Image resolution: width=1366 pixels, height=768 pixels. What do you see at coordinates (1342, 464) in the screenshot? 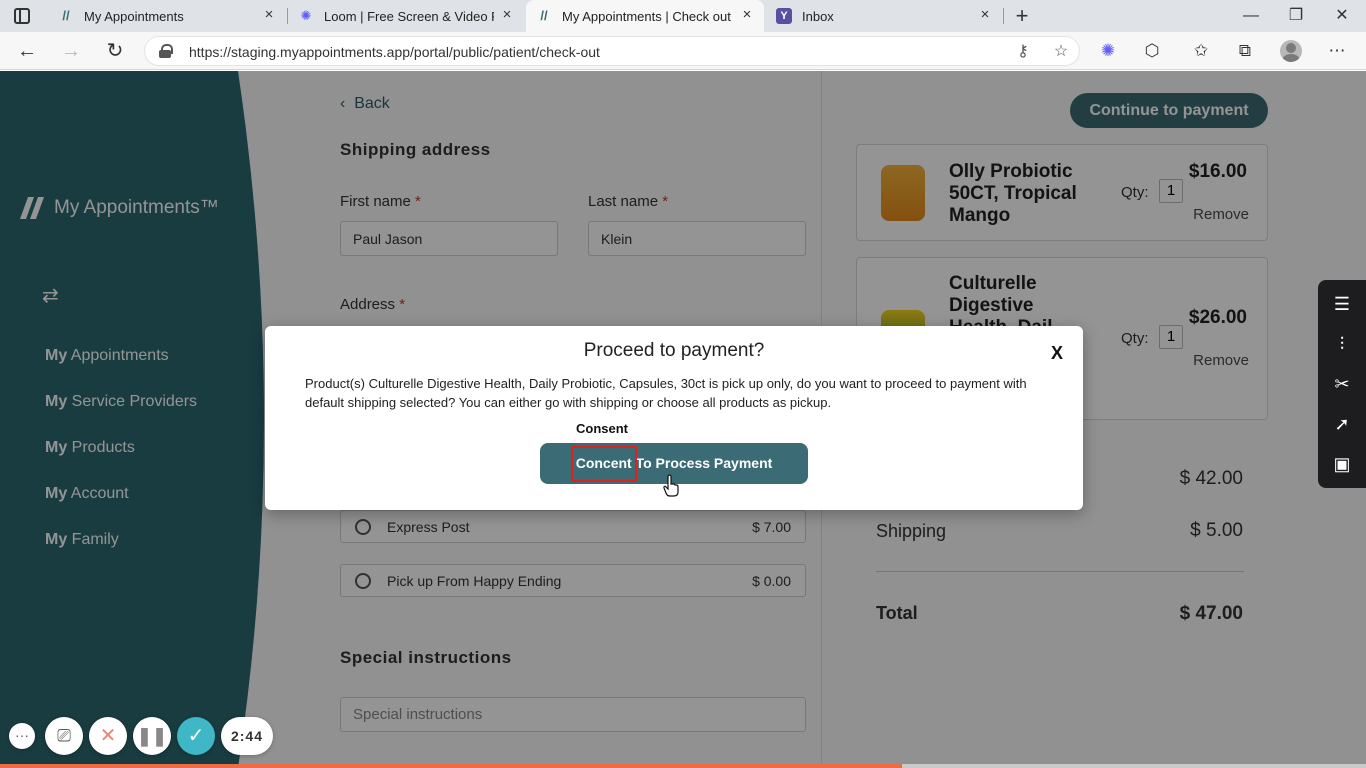
I see `image-icon: ▣` at bounding box center [1342, 464].